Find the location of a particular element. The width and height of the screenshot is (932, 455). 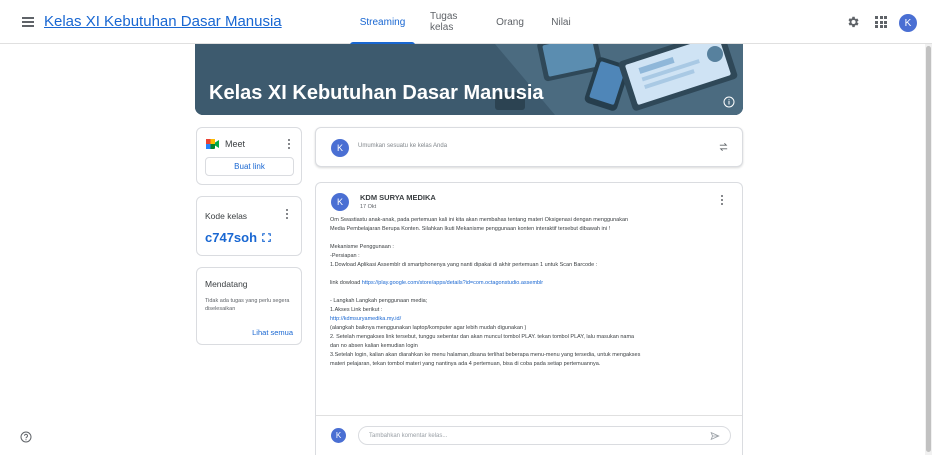

post-text-line: dan no absen kalian kemudian login is located at coordinates (374, 346).